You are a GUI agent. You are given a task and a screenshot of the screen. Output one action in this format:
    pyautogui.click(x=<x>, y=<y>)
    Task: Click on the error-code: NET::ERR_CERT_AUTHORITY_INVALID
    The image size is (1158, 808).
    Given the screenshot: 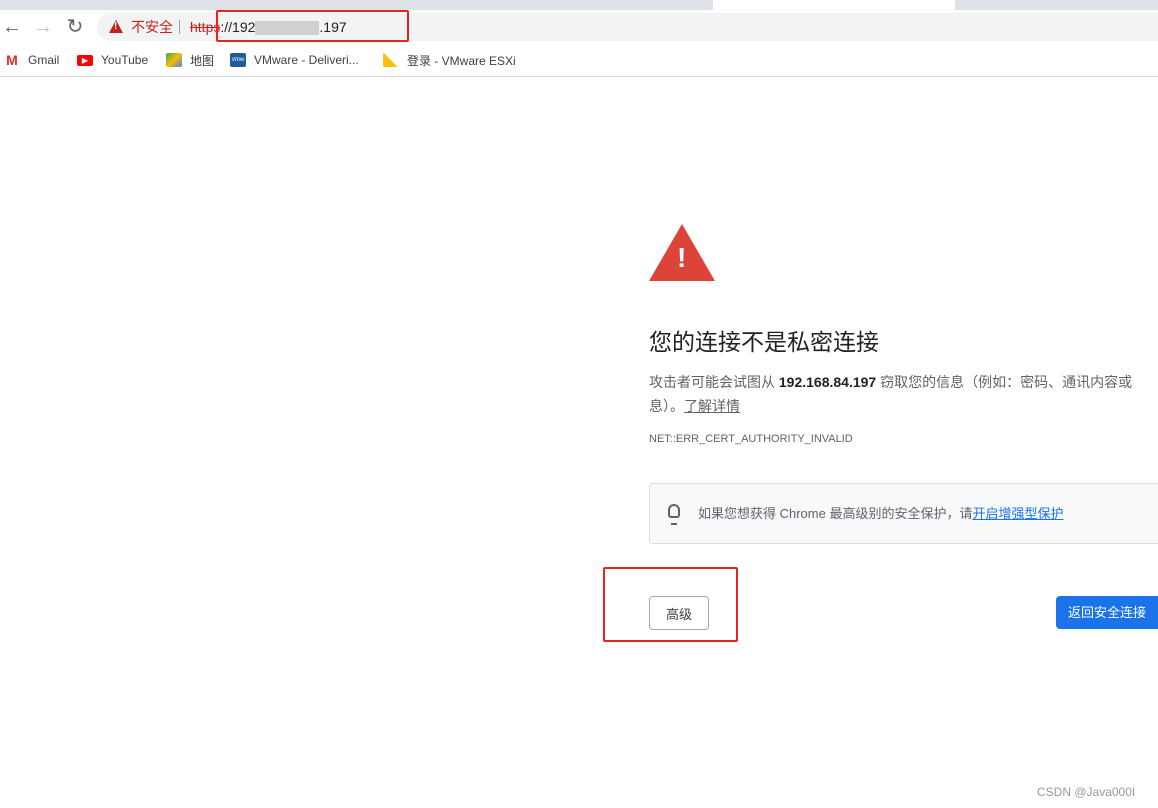 What is the action you would take?
    pyautogui.click(x=751, y=439)
    